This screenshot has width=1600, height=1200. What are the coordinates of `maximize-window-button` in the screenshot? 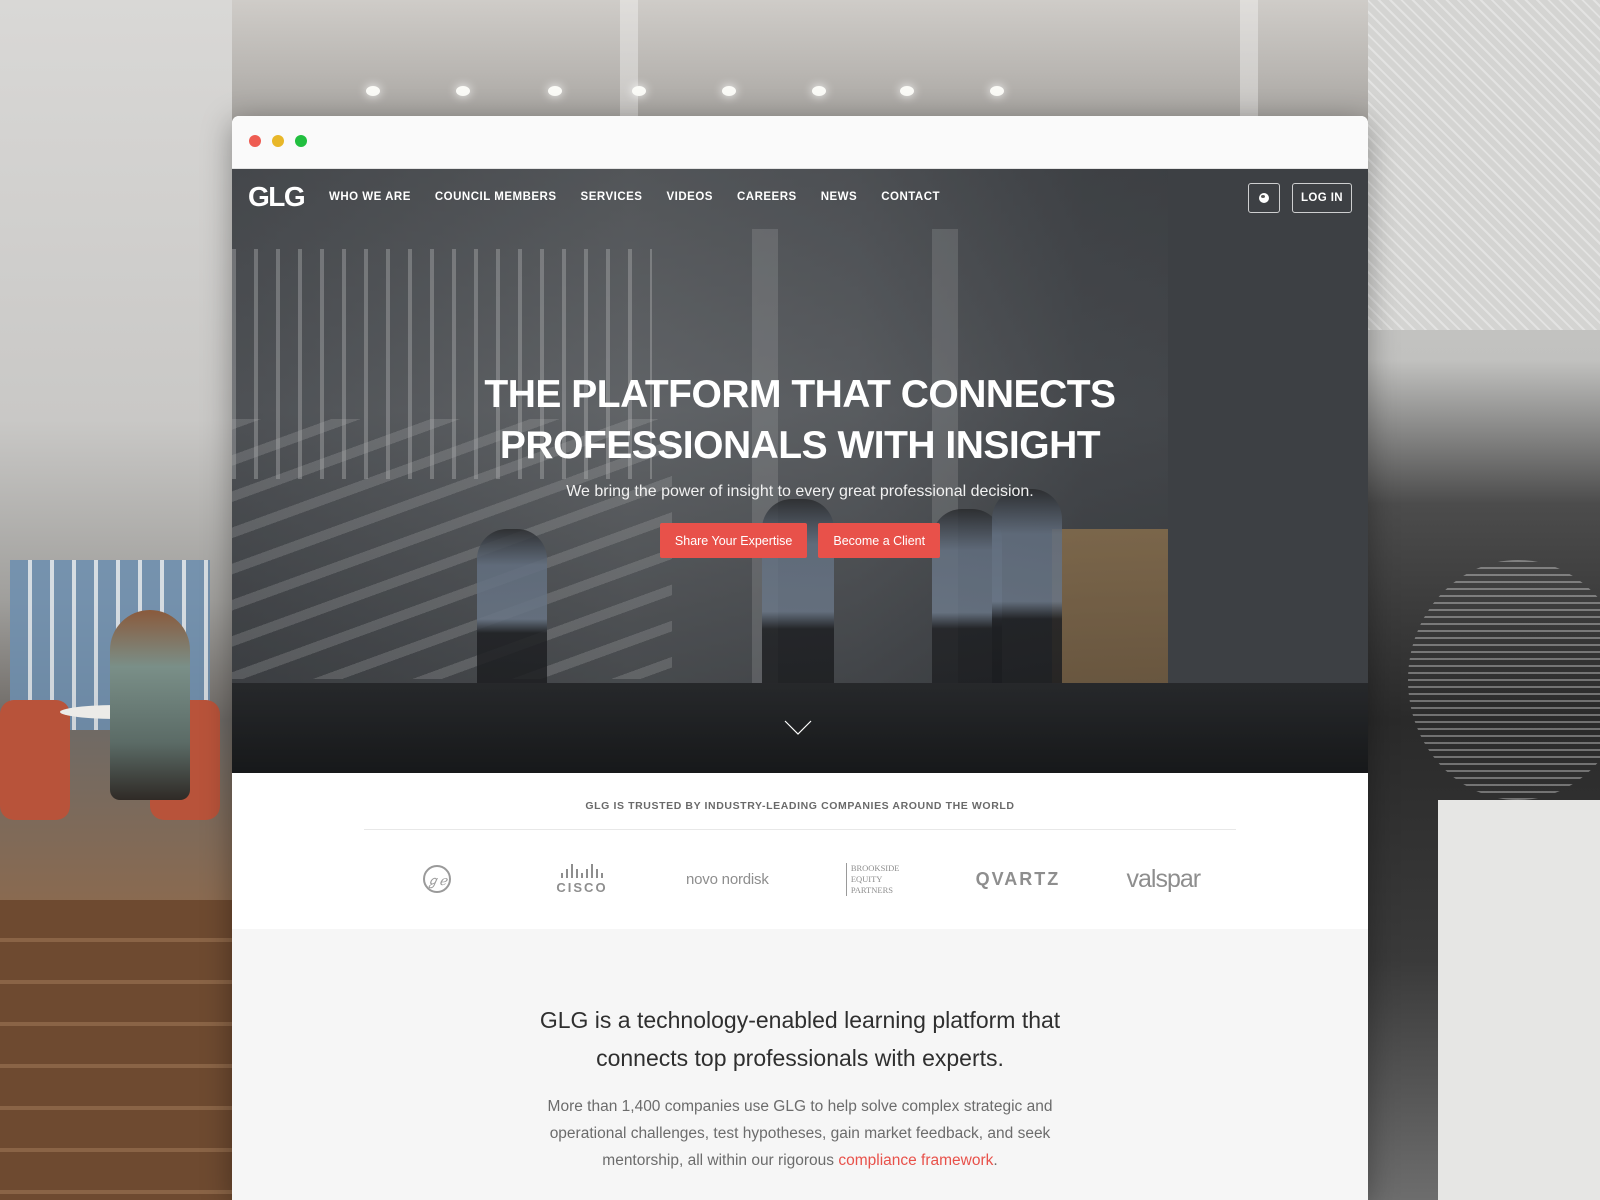 It's located at (301, 141).